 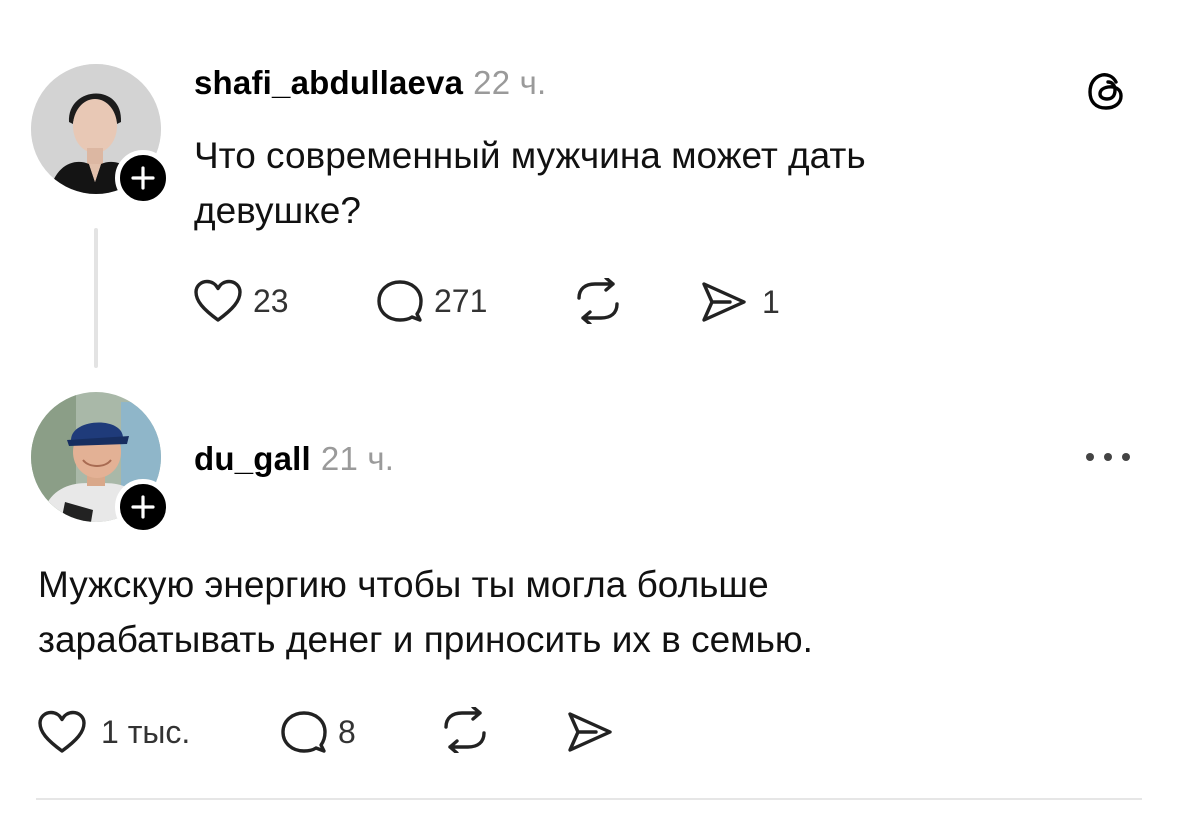 I want to click on post-timestamp: 21 ч., so click(x=357, y=458).